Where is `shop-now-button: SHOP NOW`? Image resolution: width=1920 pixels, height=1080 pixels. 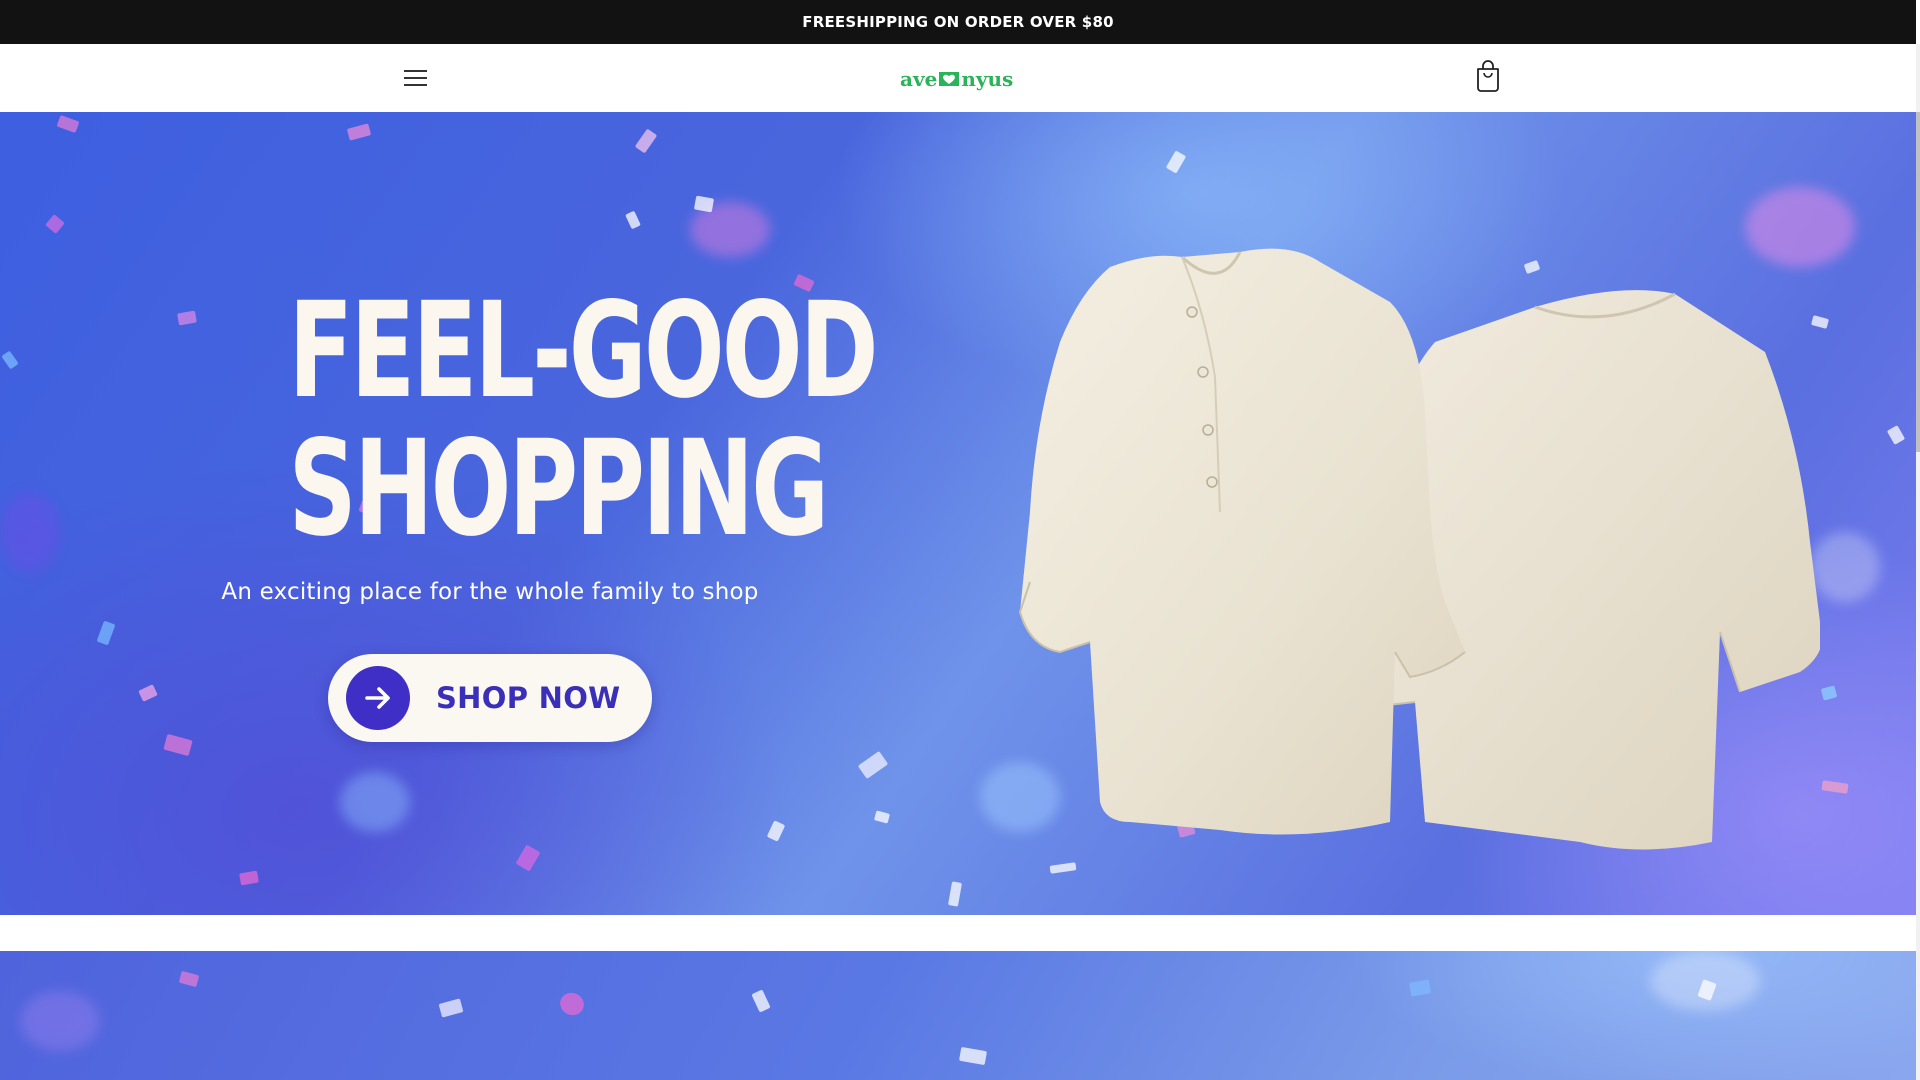
shop-now-button: SHOP NOW is located at coordinates (490, 698).